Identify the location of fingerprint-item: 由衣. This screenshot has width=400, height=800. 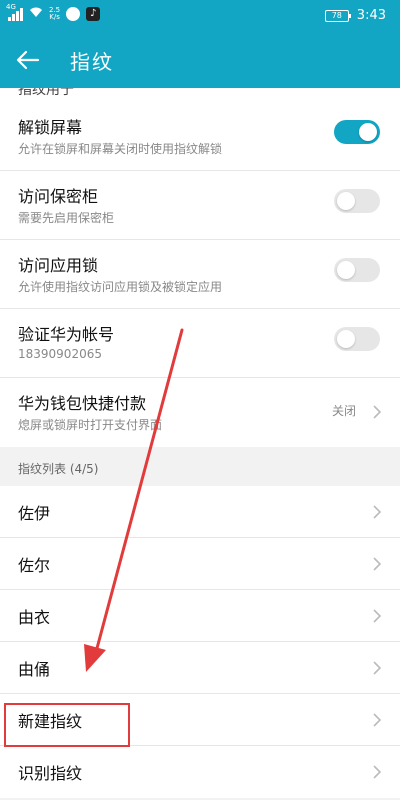
(200, 616).